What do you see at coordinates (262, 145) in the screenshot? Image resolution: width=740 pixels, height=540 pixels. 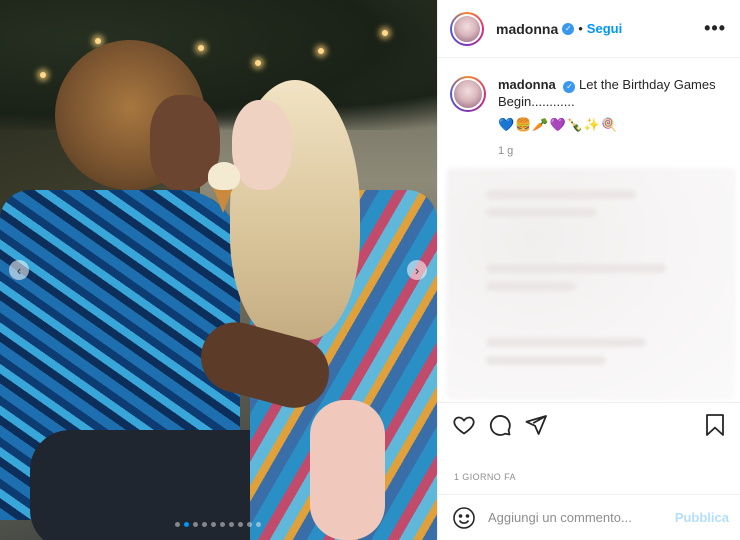 I see `photo-right-person-face` at bounding box center [262, 145].